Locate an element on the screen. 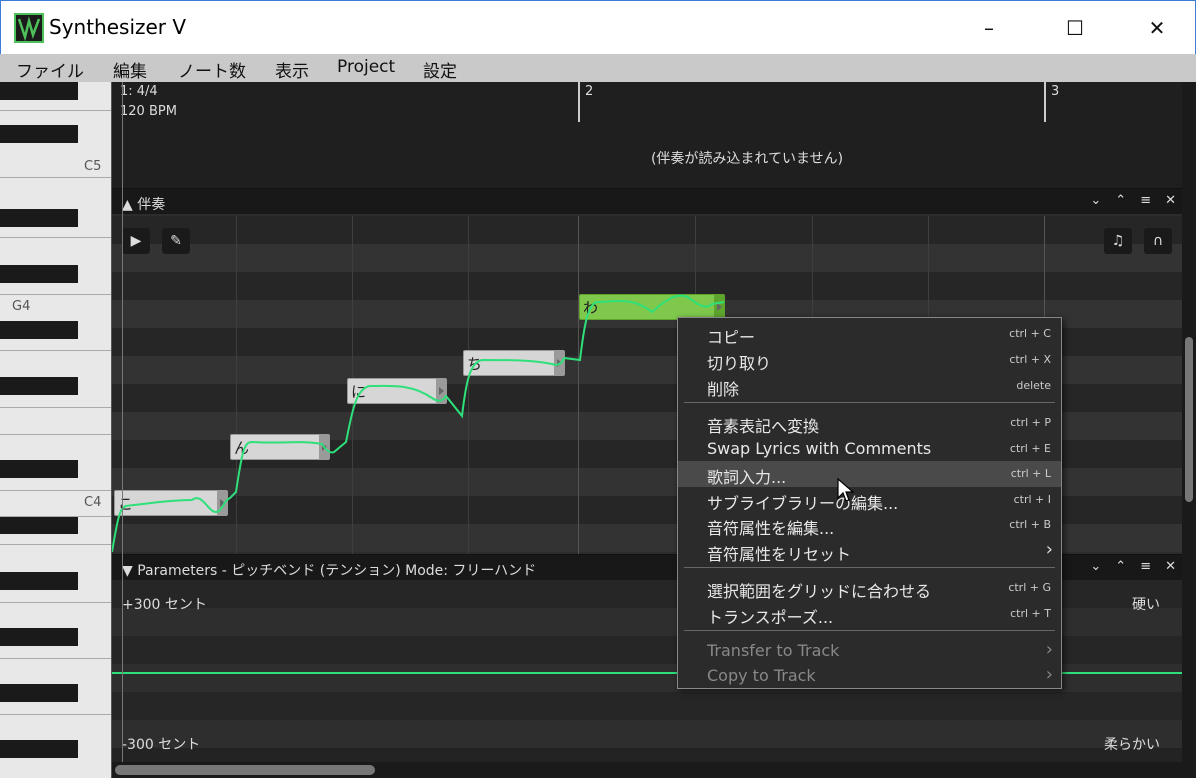 The height and width of the screenshot is (778, 1196). menu-item-label: 切り取り is located at coordinates (739, 363).